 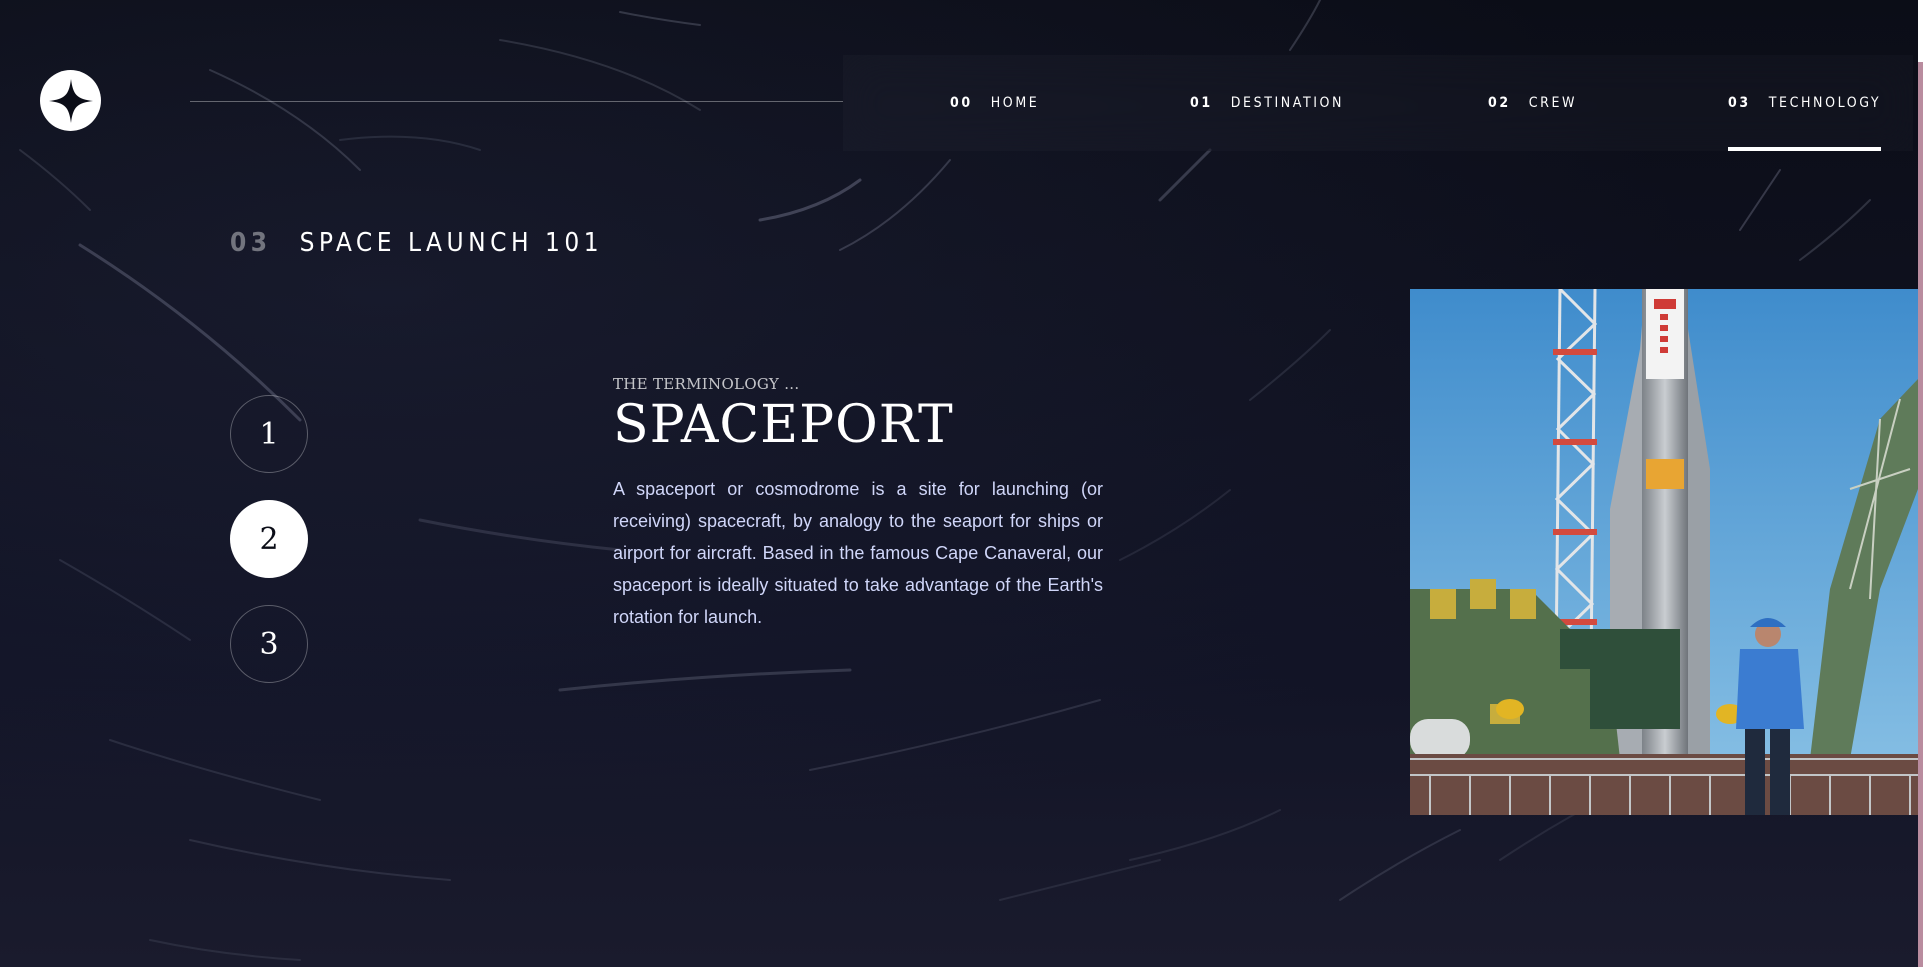 I want to click on nav-item-crew: 02 CREW, so click(x=1532, y=103).